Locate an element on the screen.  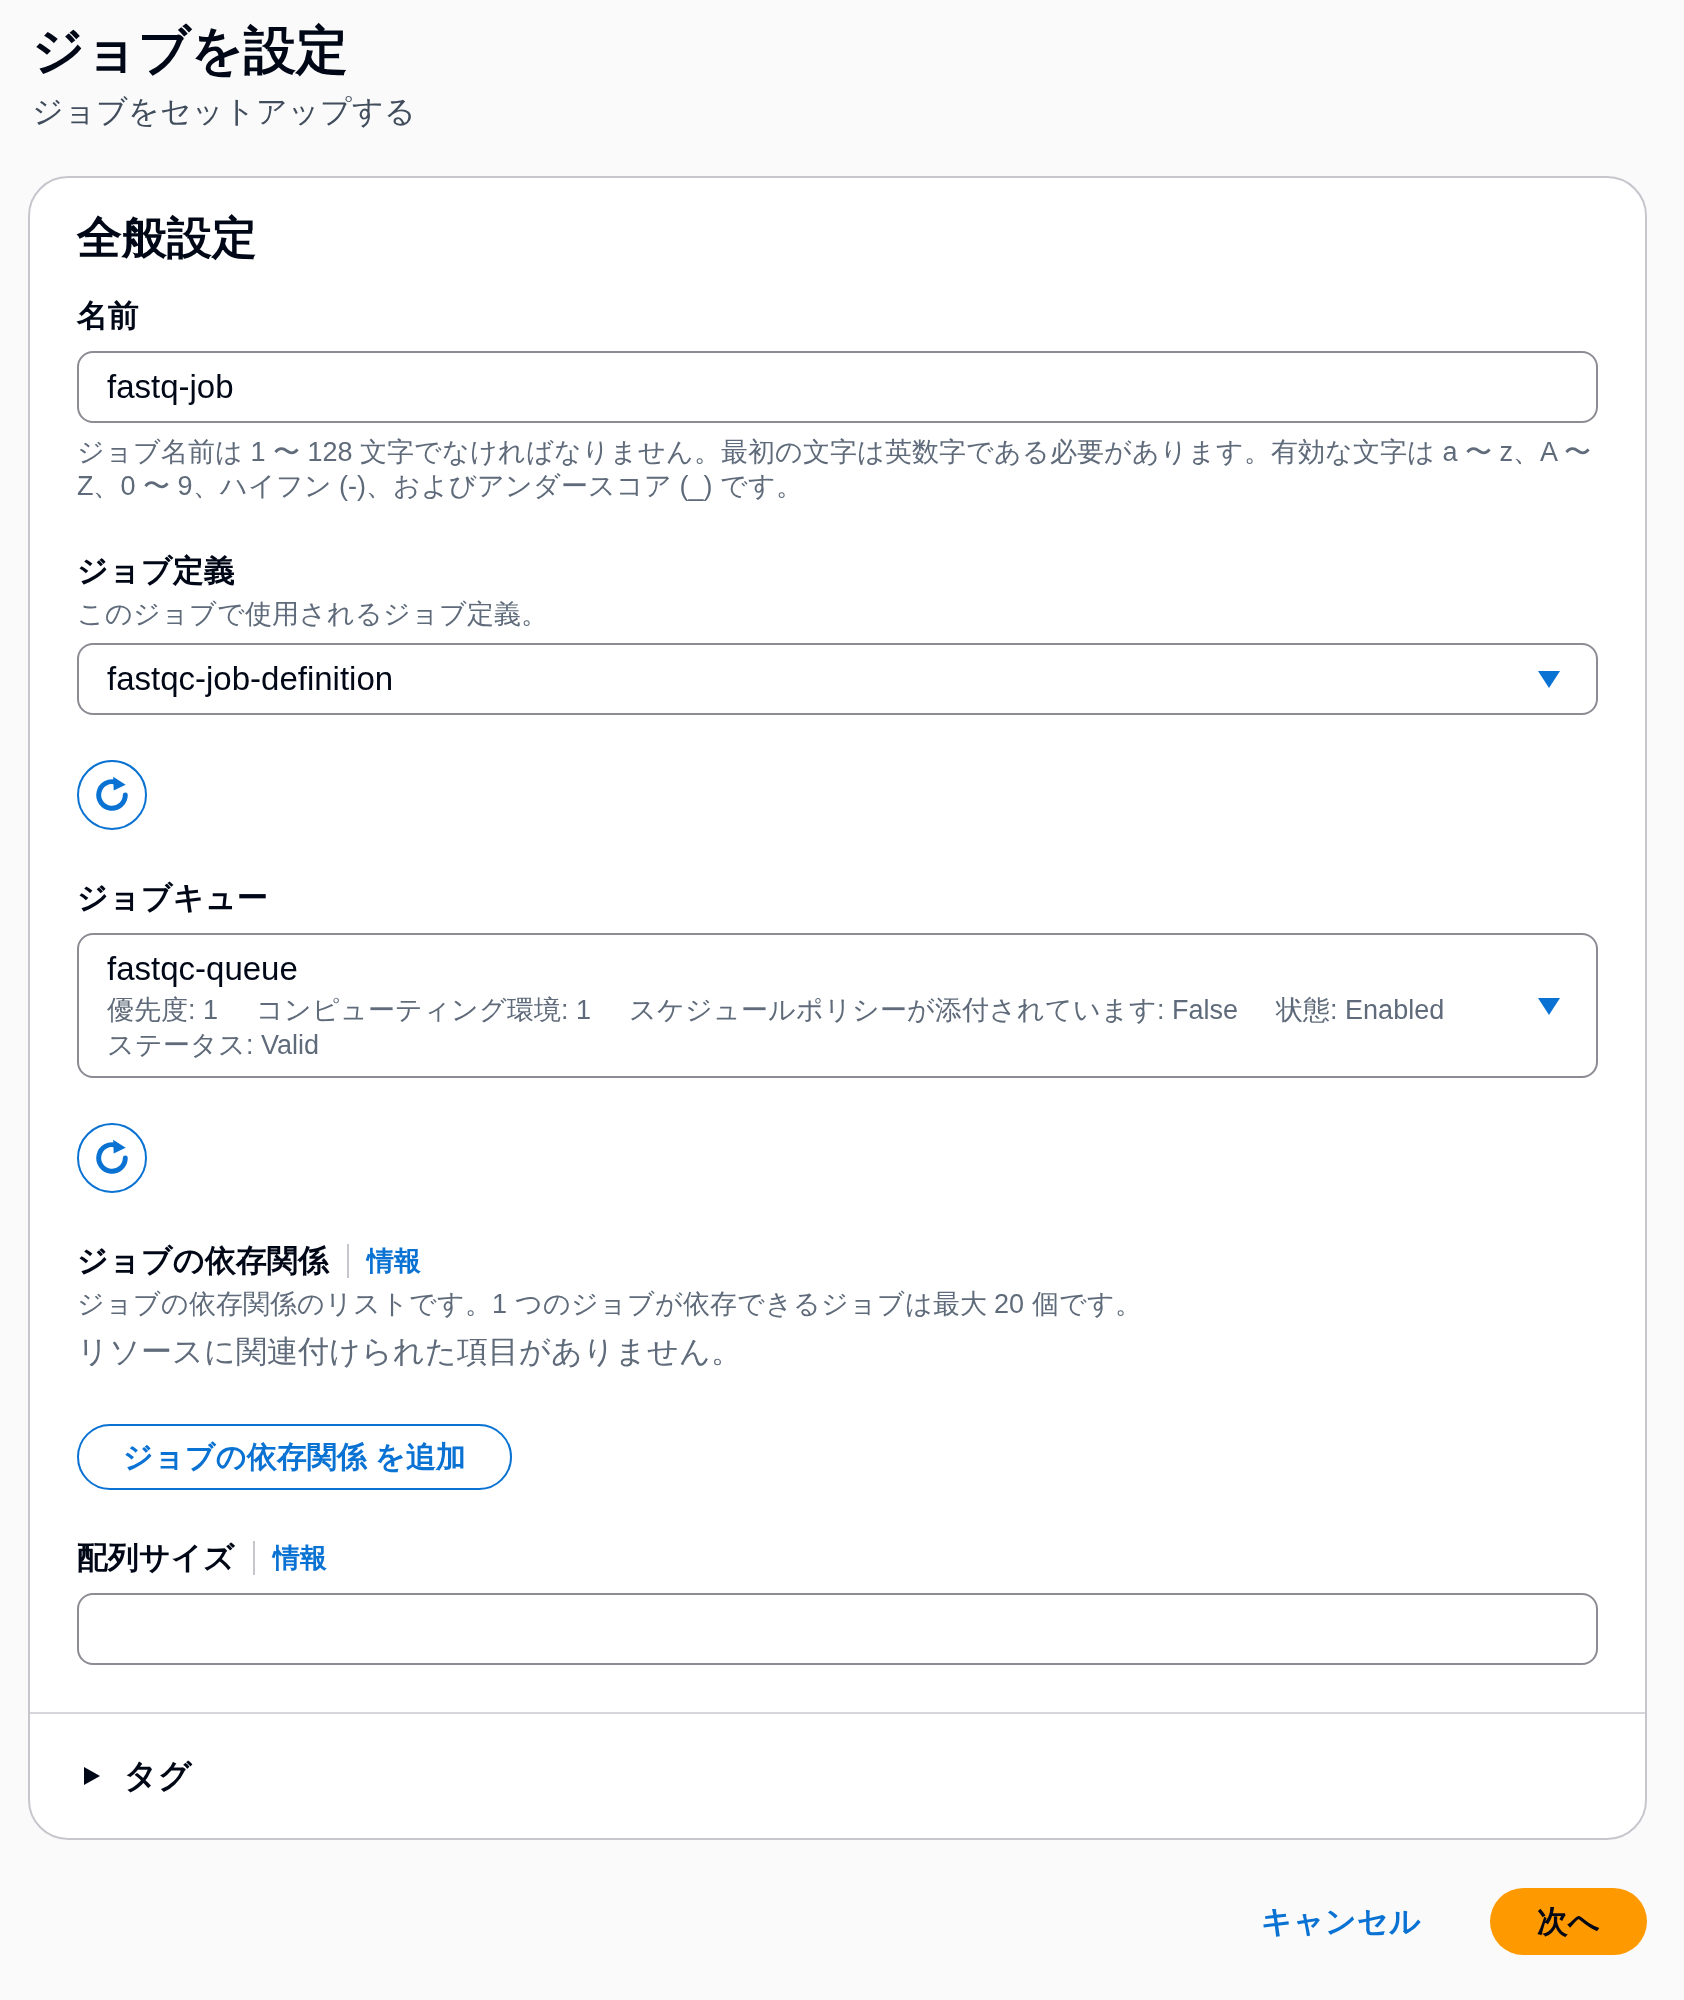
text-field is located at coordinates (837, 1629).